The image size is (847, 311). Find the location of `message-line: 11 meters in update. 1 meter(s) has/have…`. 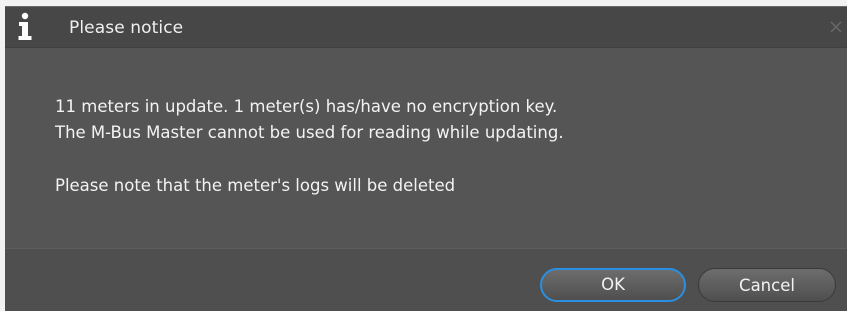

message-line: 11 meters in update. 1 meter(s) has/have… is located at coordinates (306, 106).